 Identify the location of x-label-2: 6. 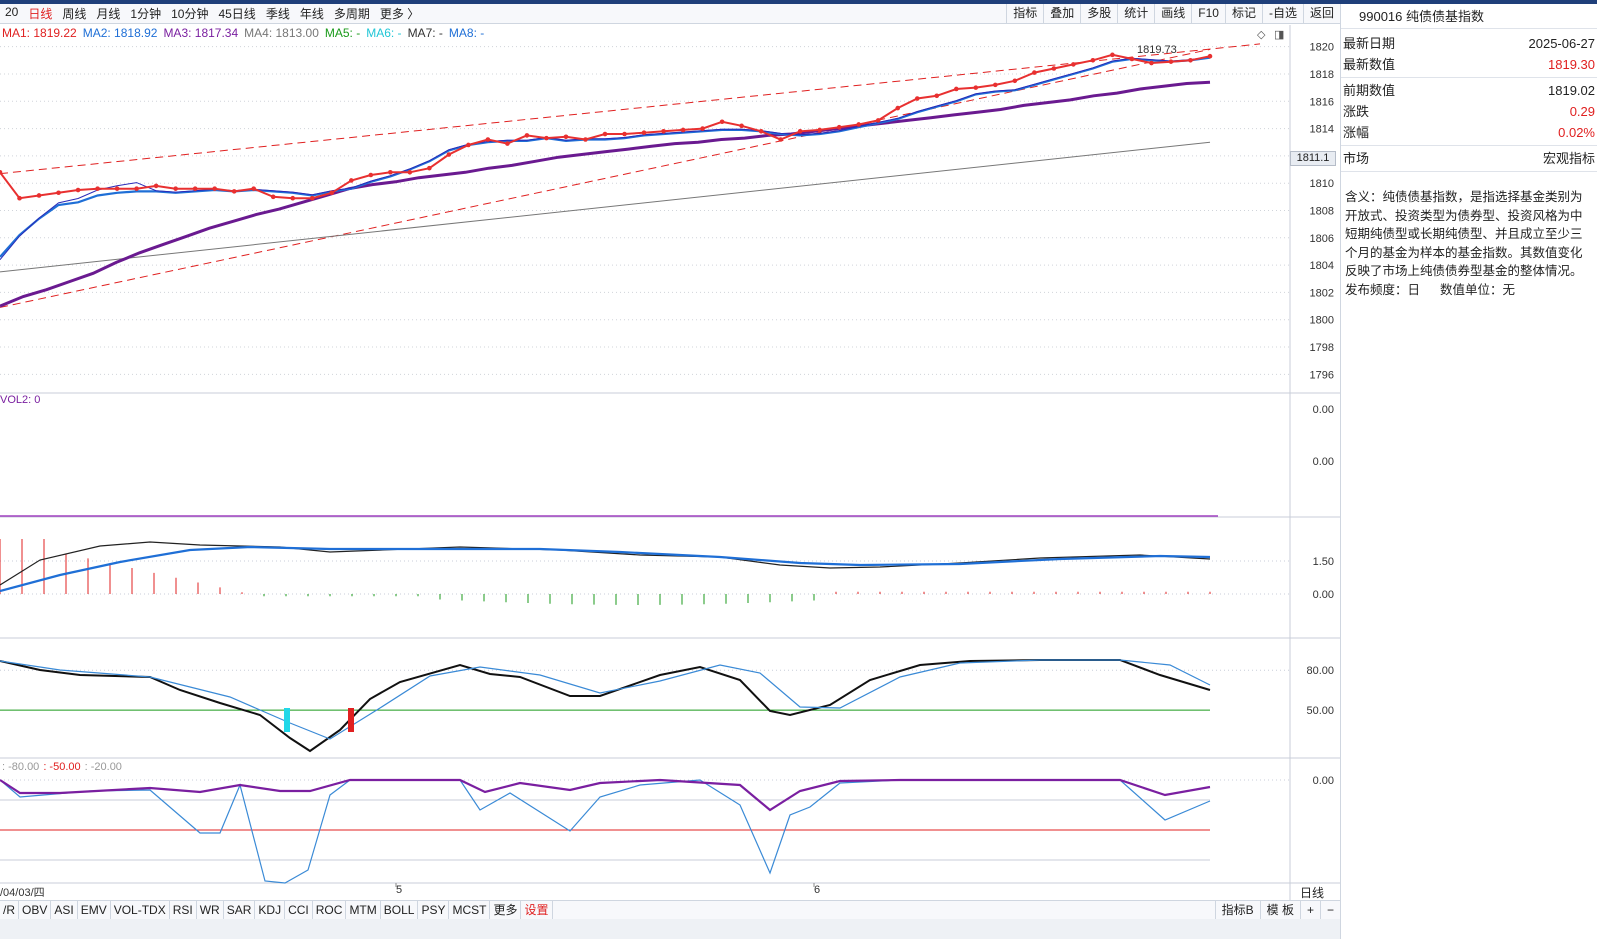
(817, 890).